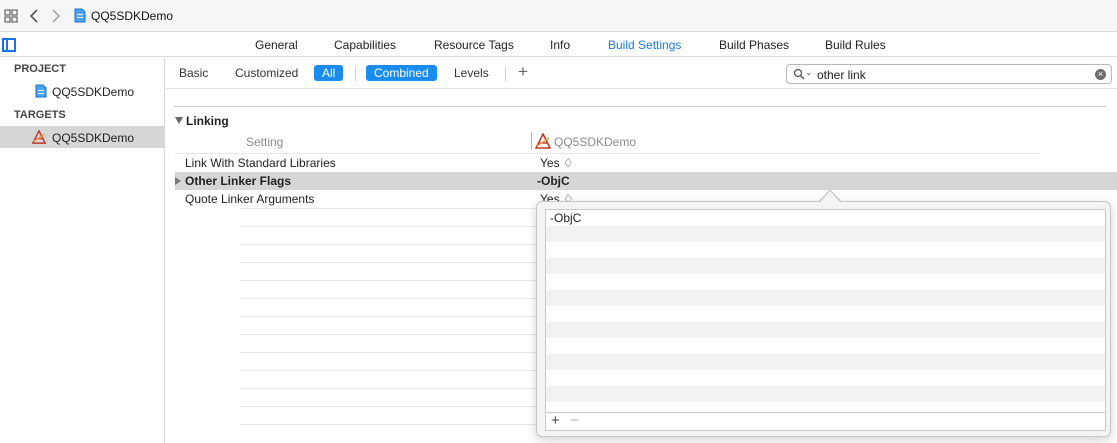  Describe the element at coordinates (93, 138) in the screenshot. I see `target-item-label: QQ5SDKDemo` at that location.